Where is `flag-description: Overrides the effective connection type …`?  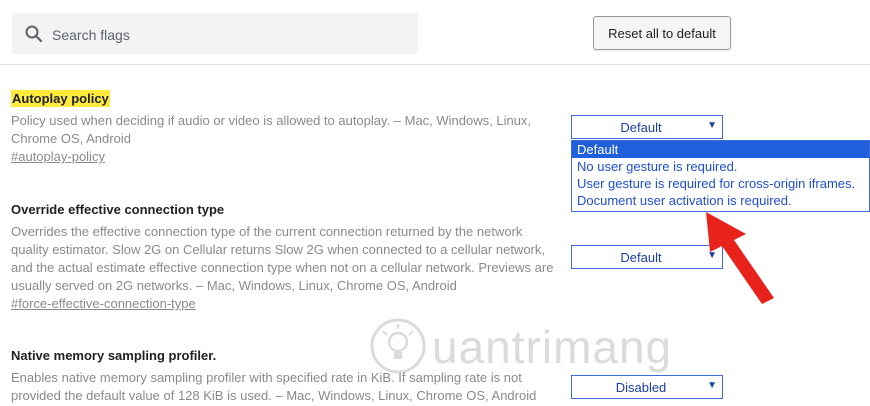 flag-description: Overrides the effective connection type … is located at coordinates (282, 258).